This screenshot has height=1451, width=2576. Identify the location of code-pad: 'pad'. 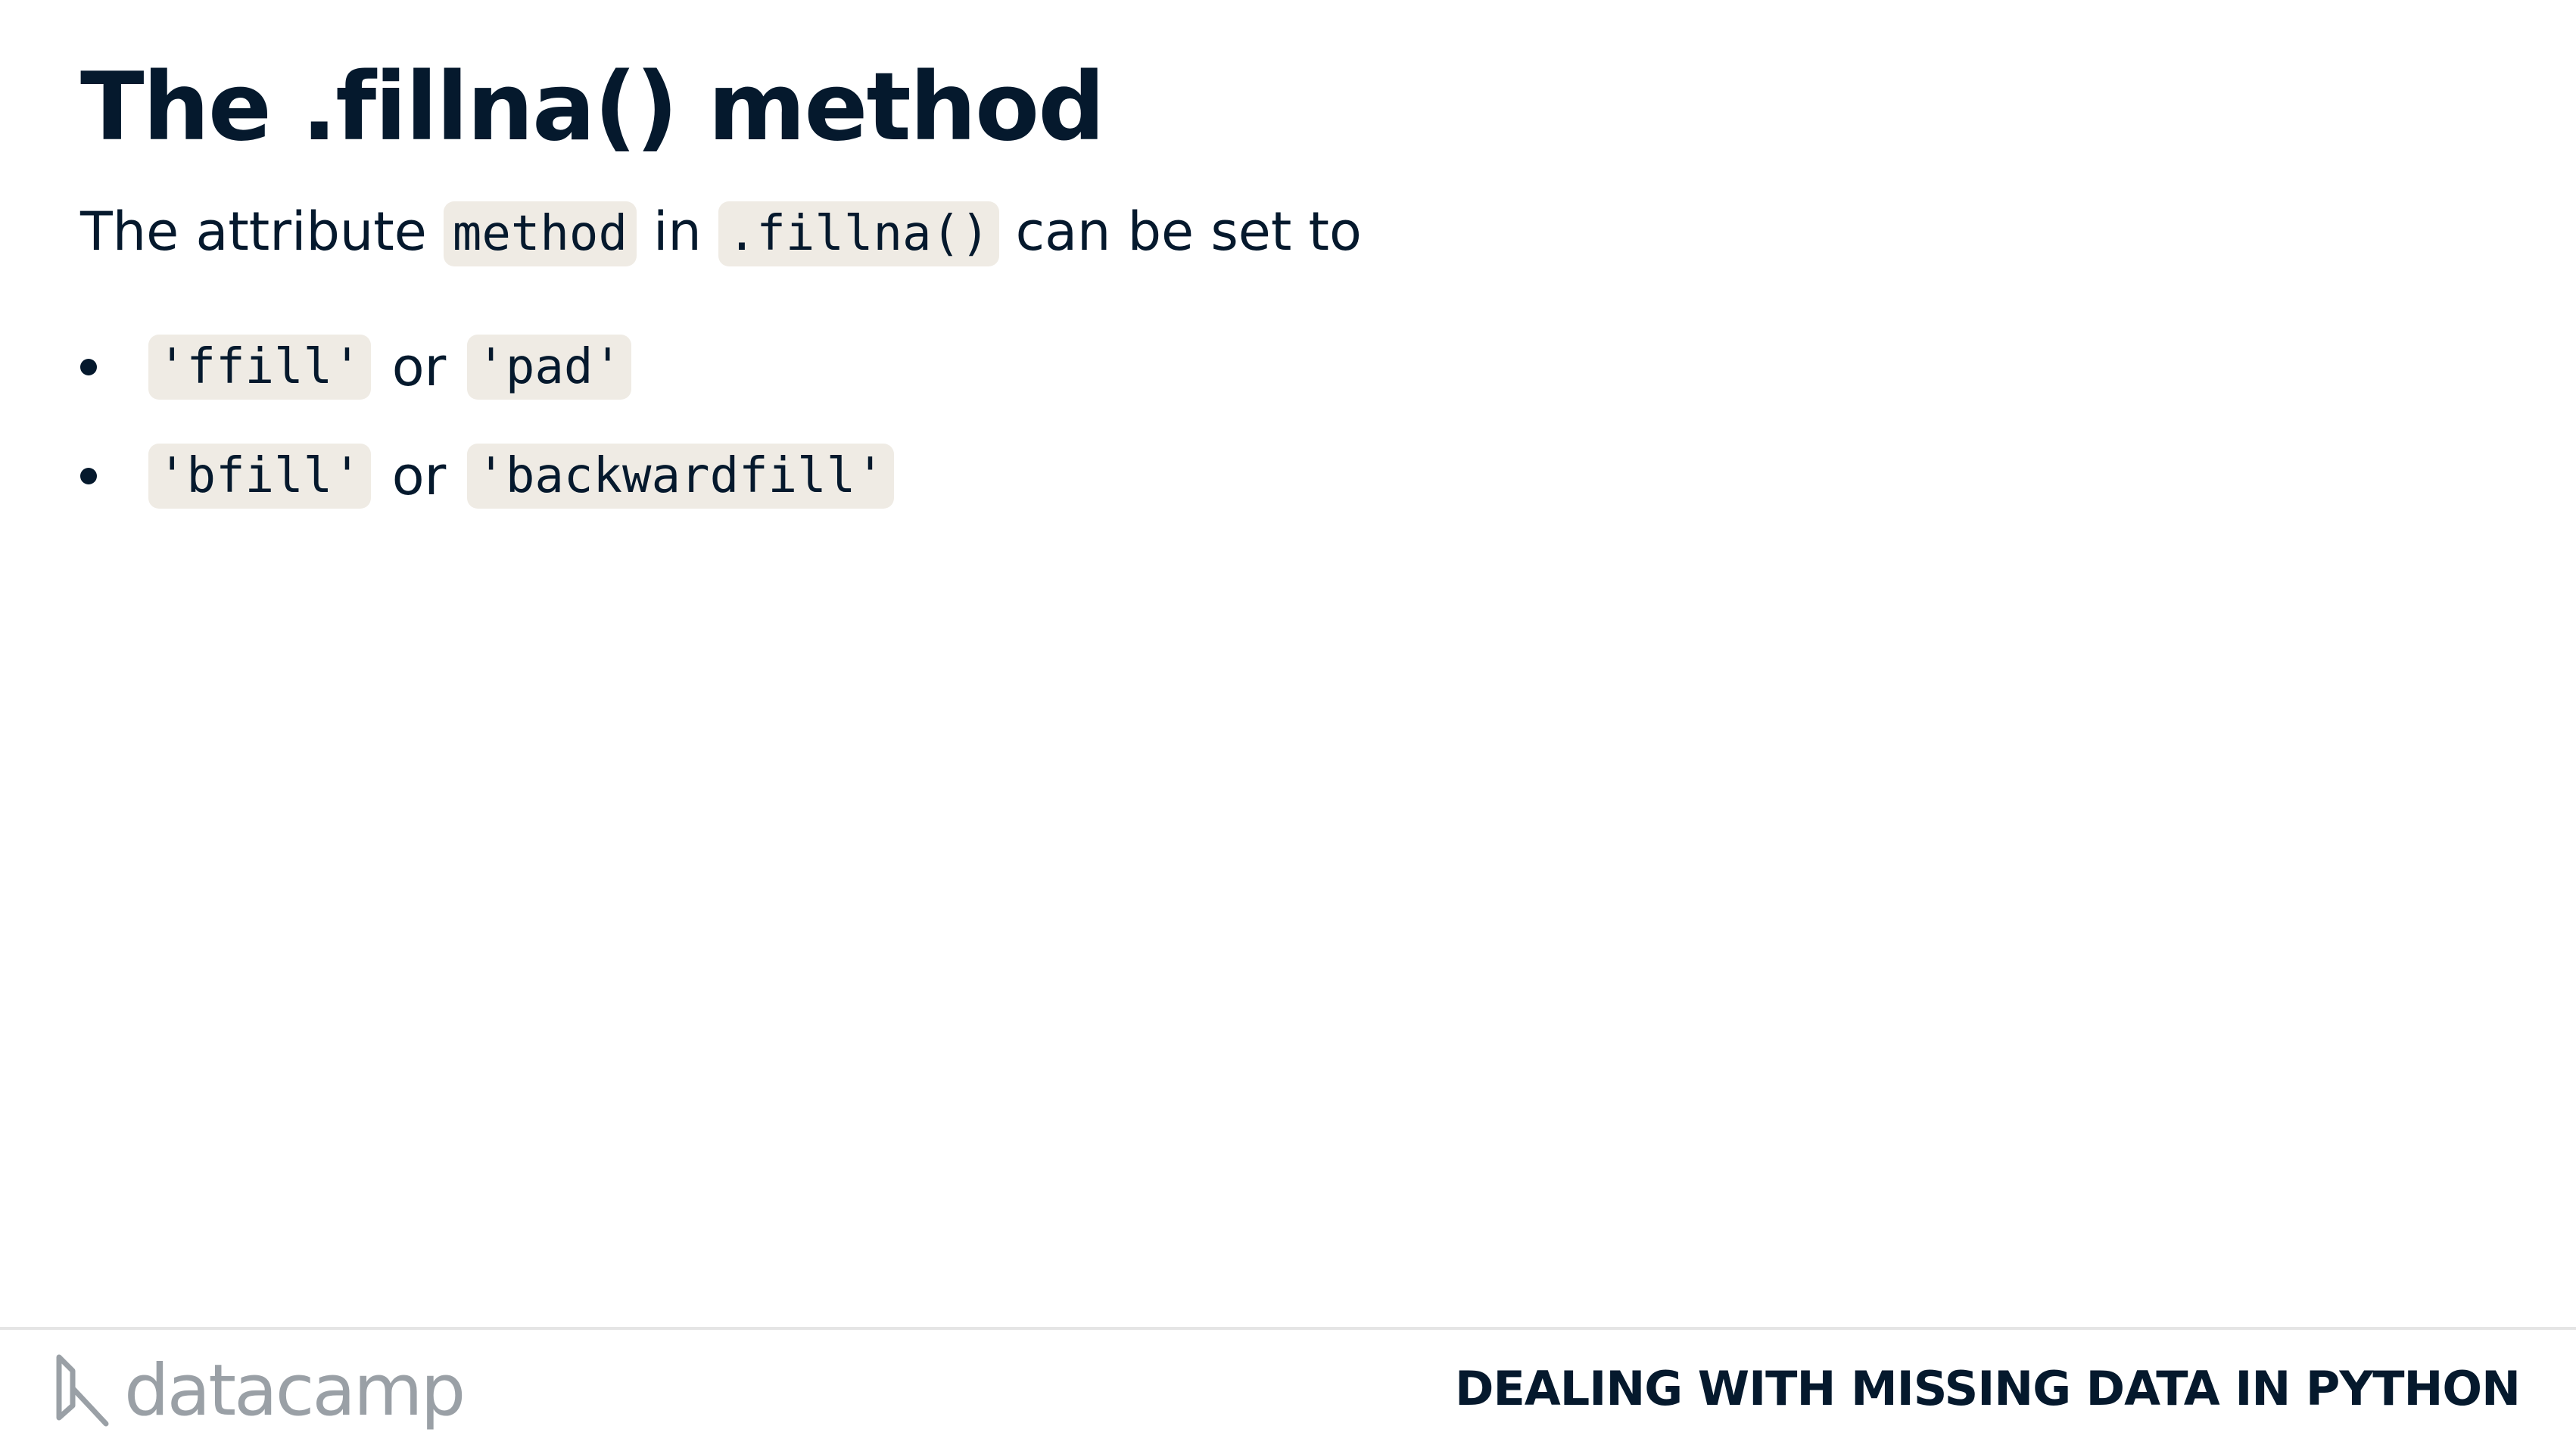
(549, 368).